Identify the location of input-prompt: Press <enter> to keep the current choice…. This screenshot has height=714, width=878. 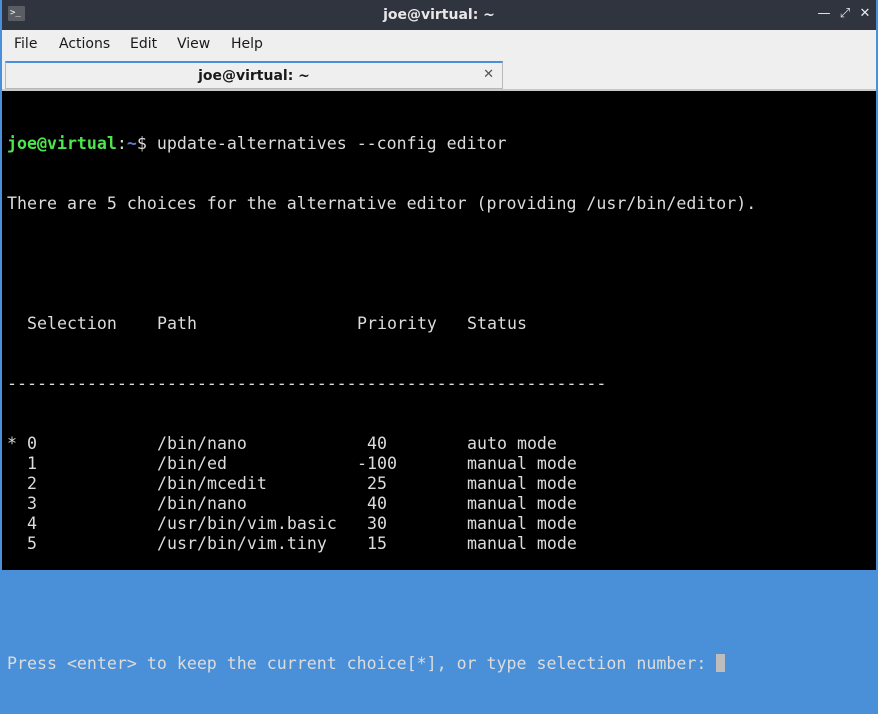
(362, 663).